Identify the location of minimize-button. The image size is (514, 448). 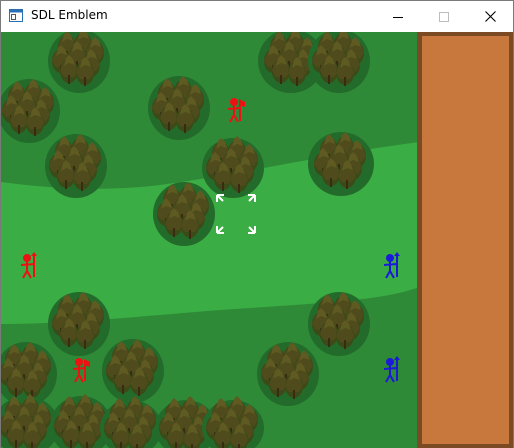
(398, 16).